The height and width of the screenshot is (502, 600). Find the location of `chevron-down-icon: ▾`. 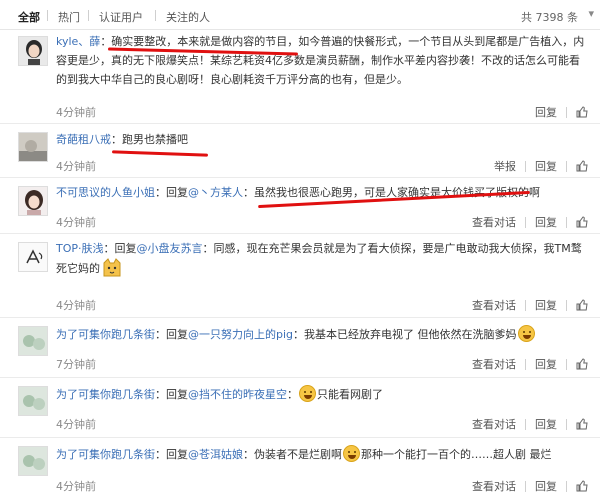

chevron-down-icon: ▾ is located at coordinates (591, 13).